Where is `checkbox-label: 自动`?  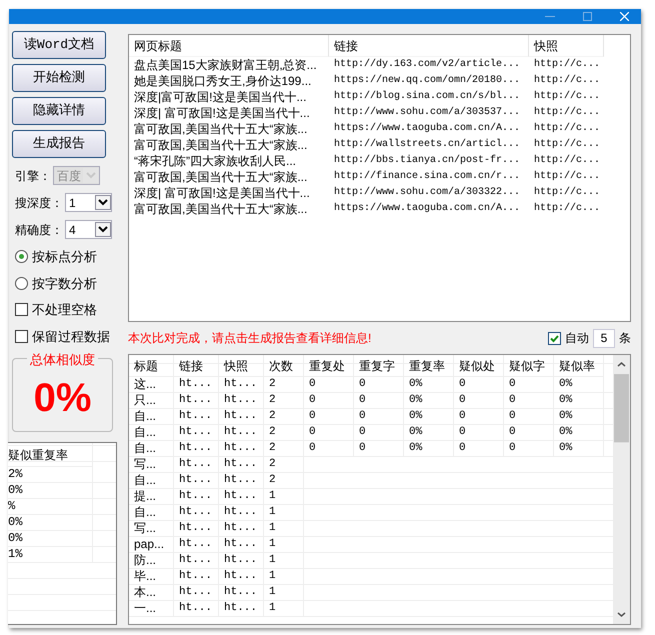 checkbox-label: 自动 is located at coordinates (577, 338).